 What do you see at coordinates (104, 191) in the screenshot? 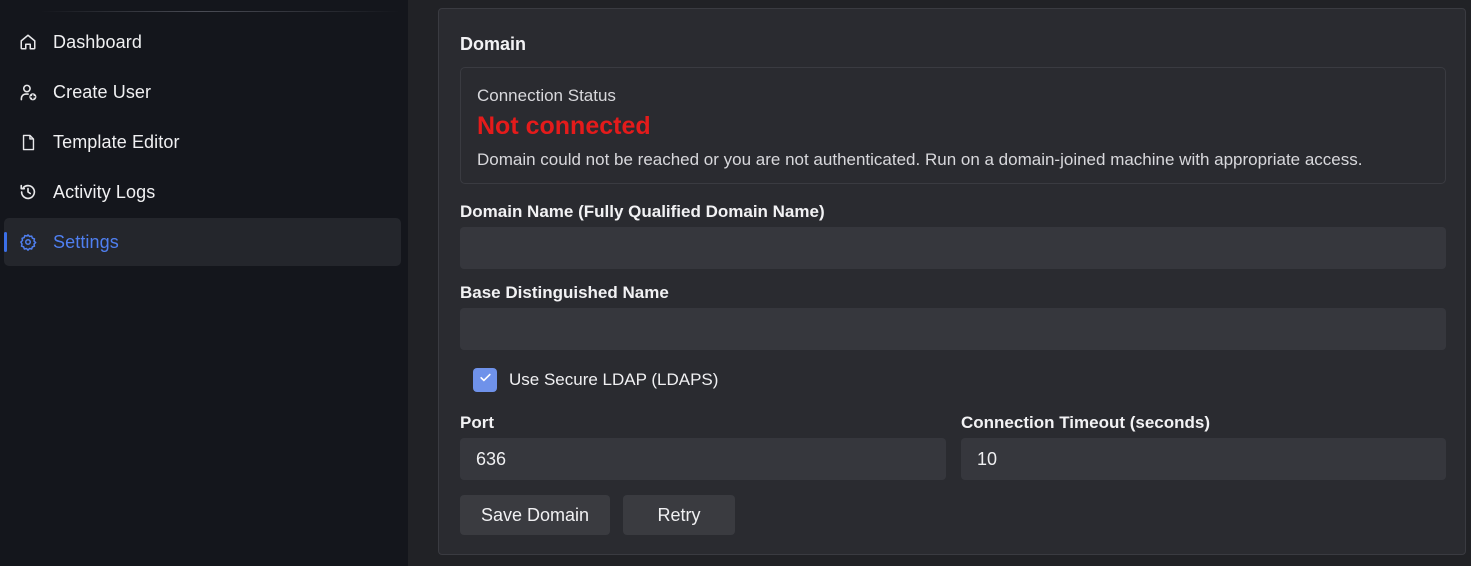
I see `sidebar-item-label: Activity Logs` at bounding box center [104, 191].